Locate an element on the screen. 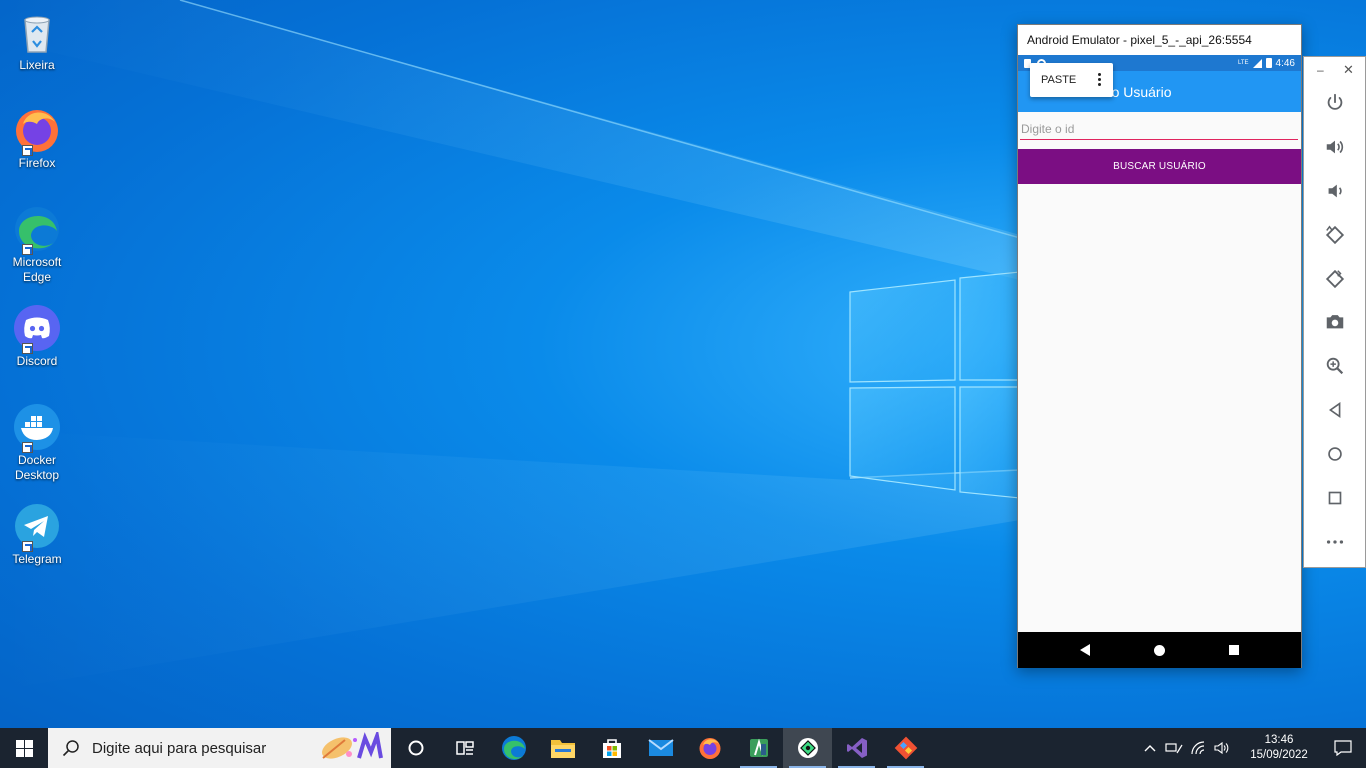 Image resolution: width=1366 pixels, height=768 pixels. taskbar-mail is located at coordinates (660, 748).